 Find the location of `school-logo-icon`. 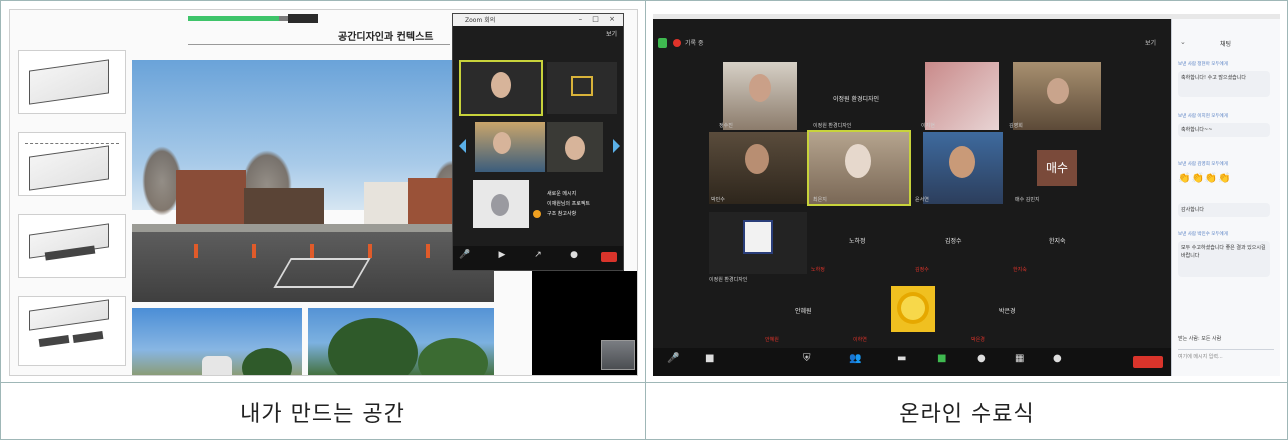

school-logo-icon is located at coordinates (758, 237).